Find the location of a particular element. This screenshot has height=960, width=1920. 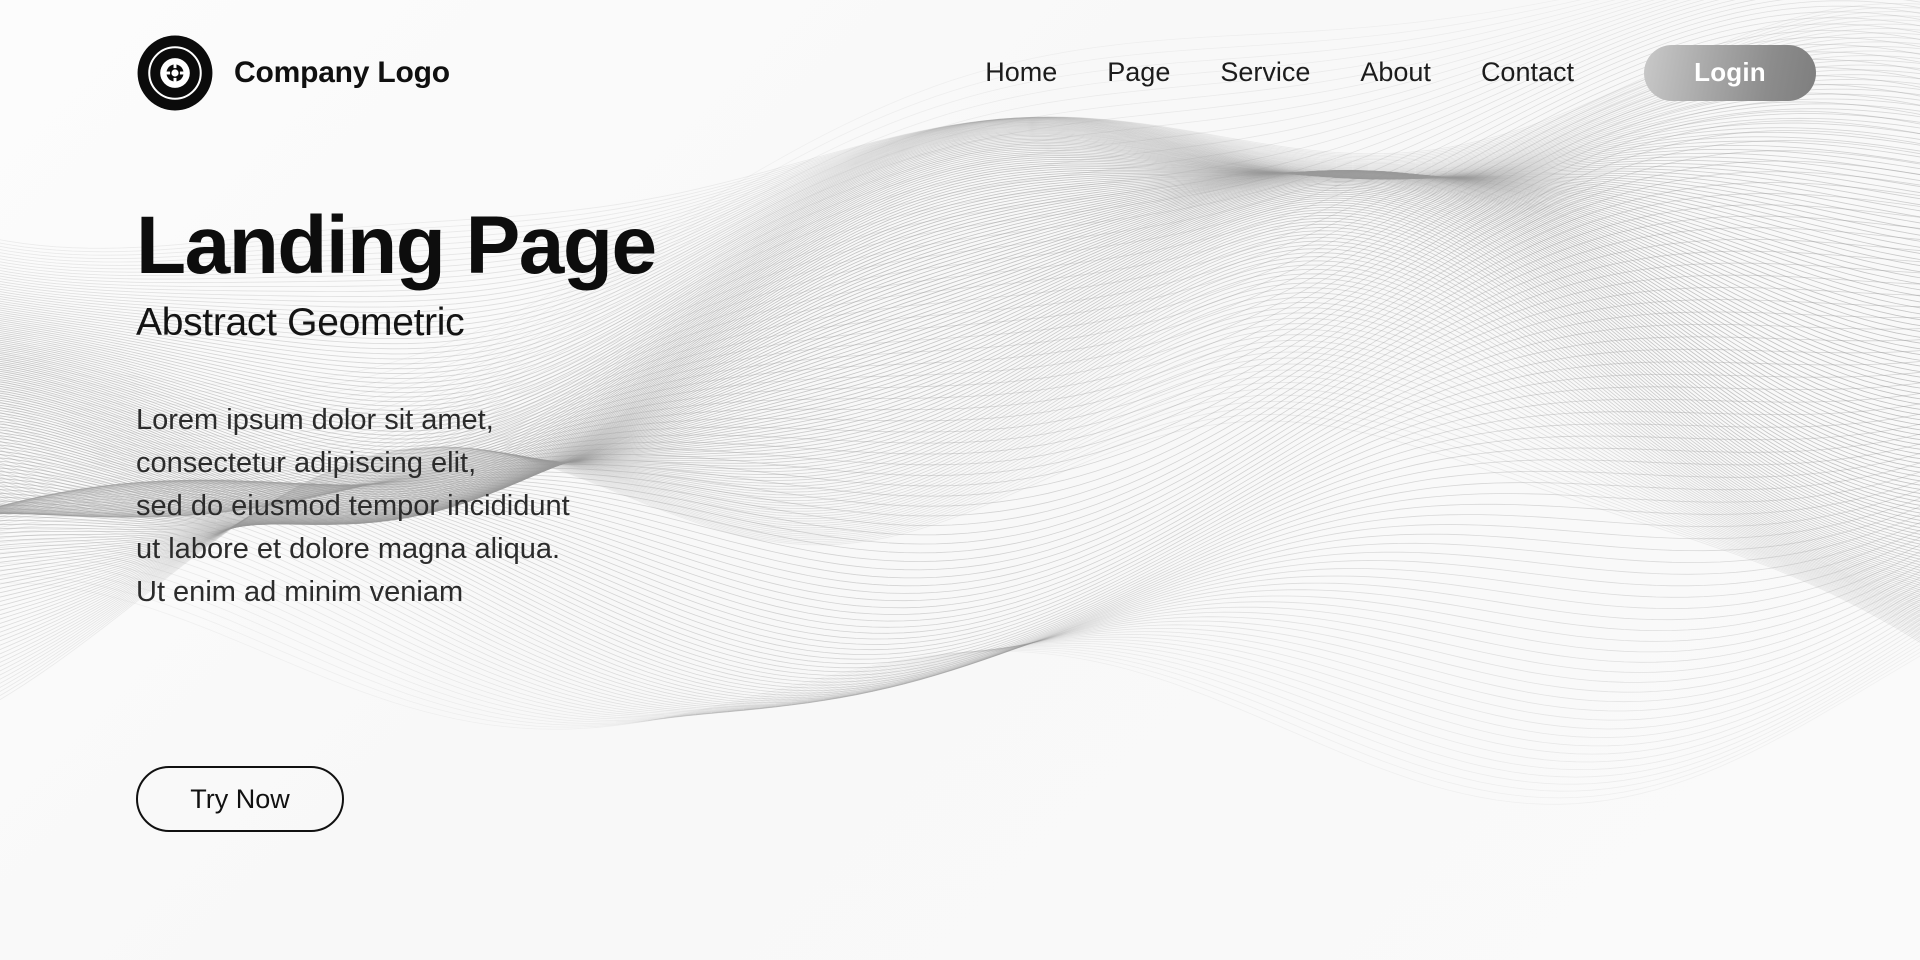

nav-item-about: About is located at coordinates (1395, 72).